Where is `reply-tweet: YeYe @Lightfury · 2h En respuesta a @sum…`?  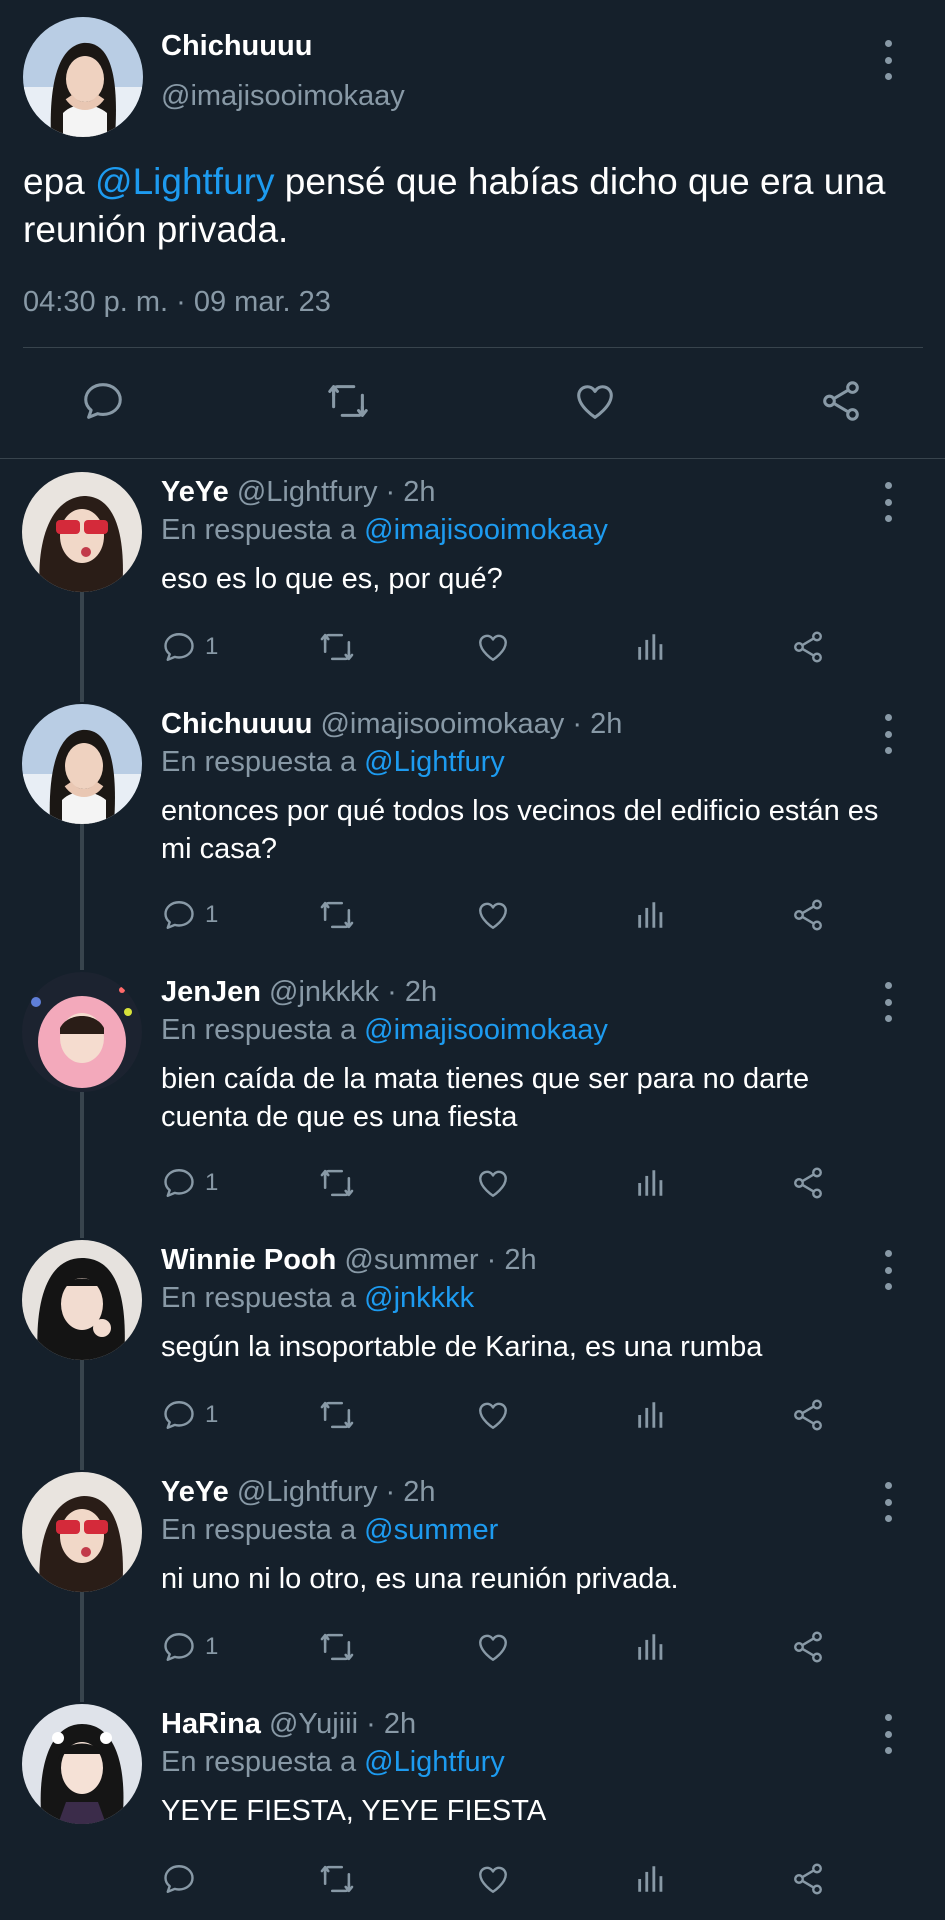 reply-tweet: YeYe @Lightfury · 2h En respuesta a @sum… is located at coordinates (472, 1587).